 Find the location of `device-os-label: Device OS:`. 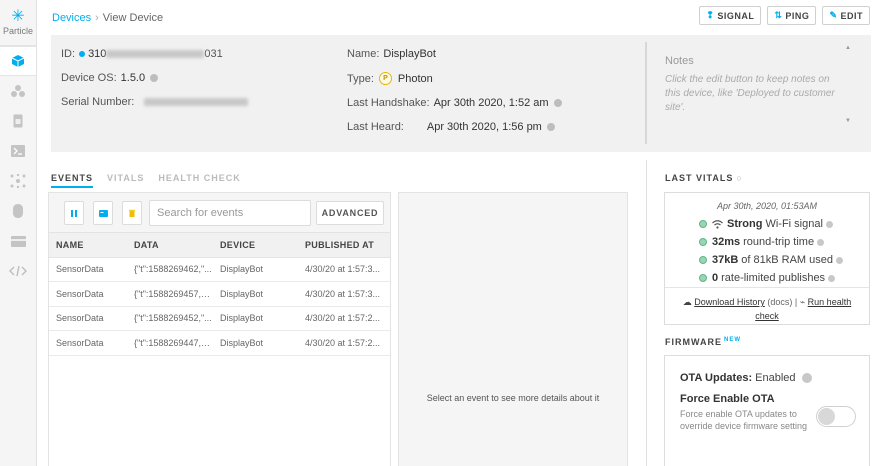

device-os-label: Device OS: is located at coordinates (89, 78).